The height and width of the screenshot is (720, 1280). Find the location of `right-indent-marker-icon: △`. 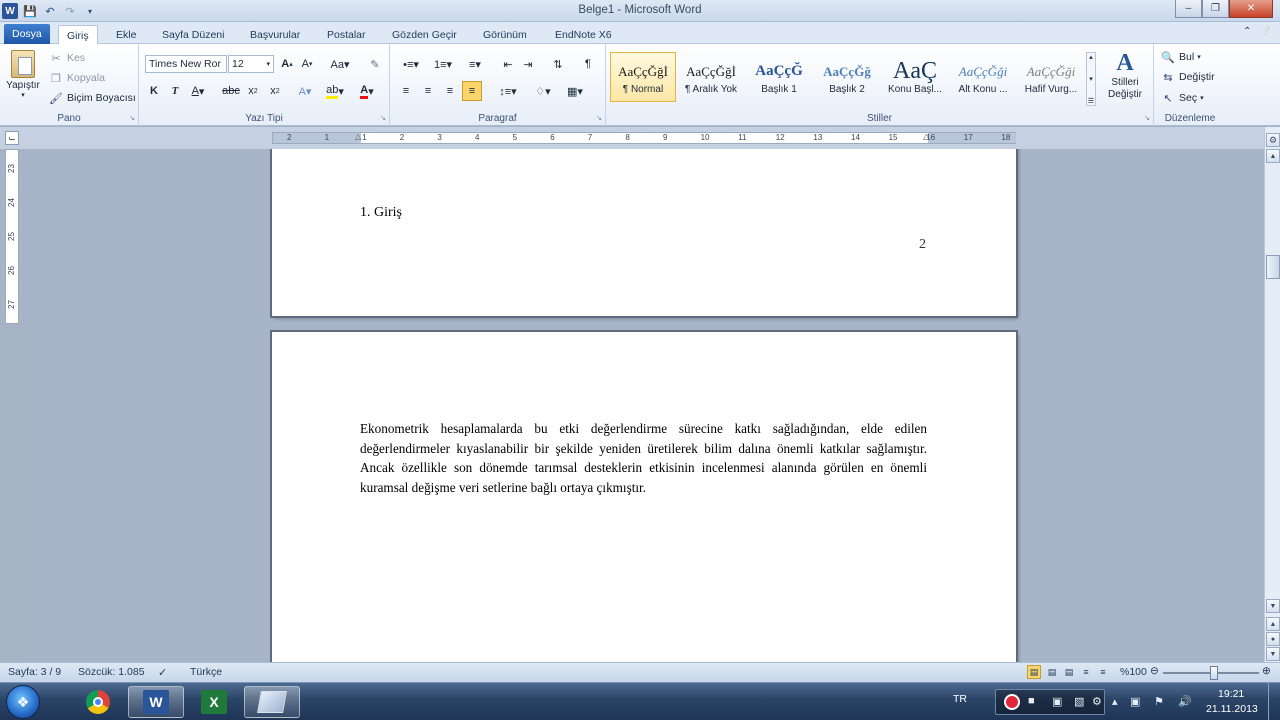

right-indent-marker-icon: △ is located at coordinates (926, 136).